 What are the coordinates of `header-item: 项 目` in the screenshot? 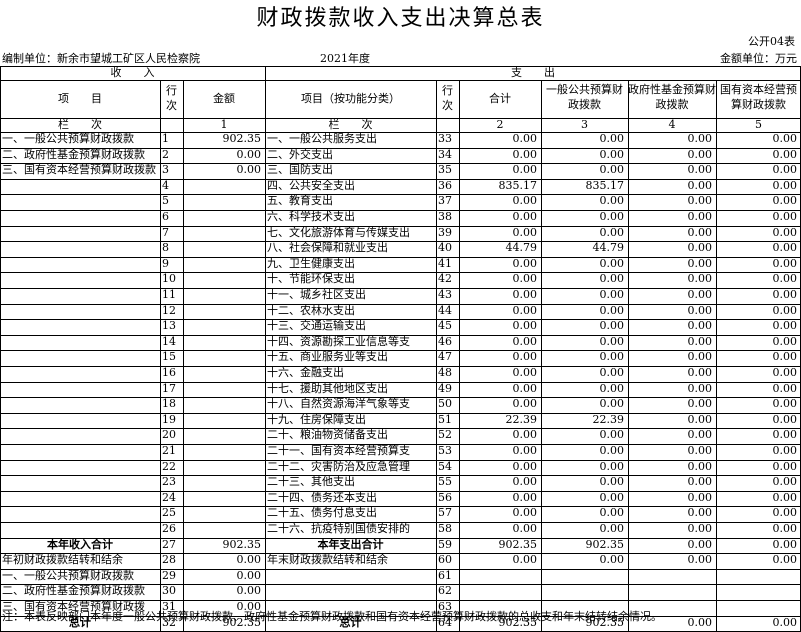 It's located at (80, 98).